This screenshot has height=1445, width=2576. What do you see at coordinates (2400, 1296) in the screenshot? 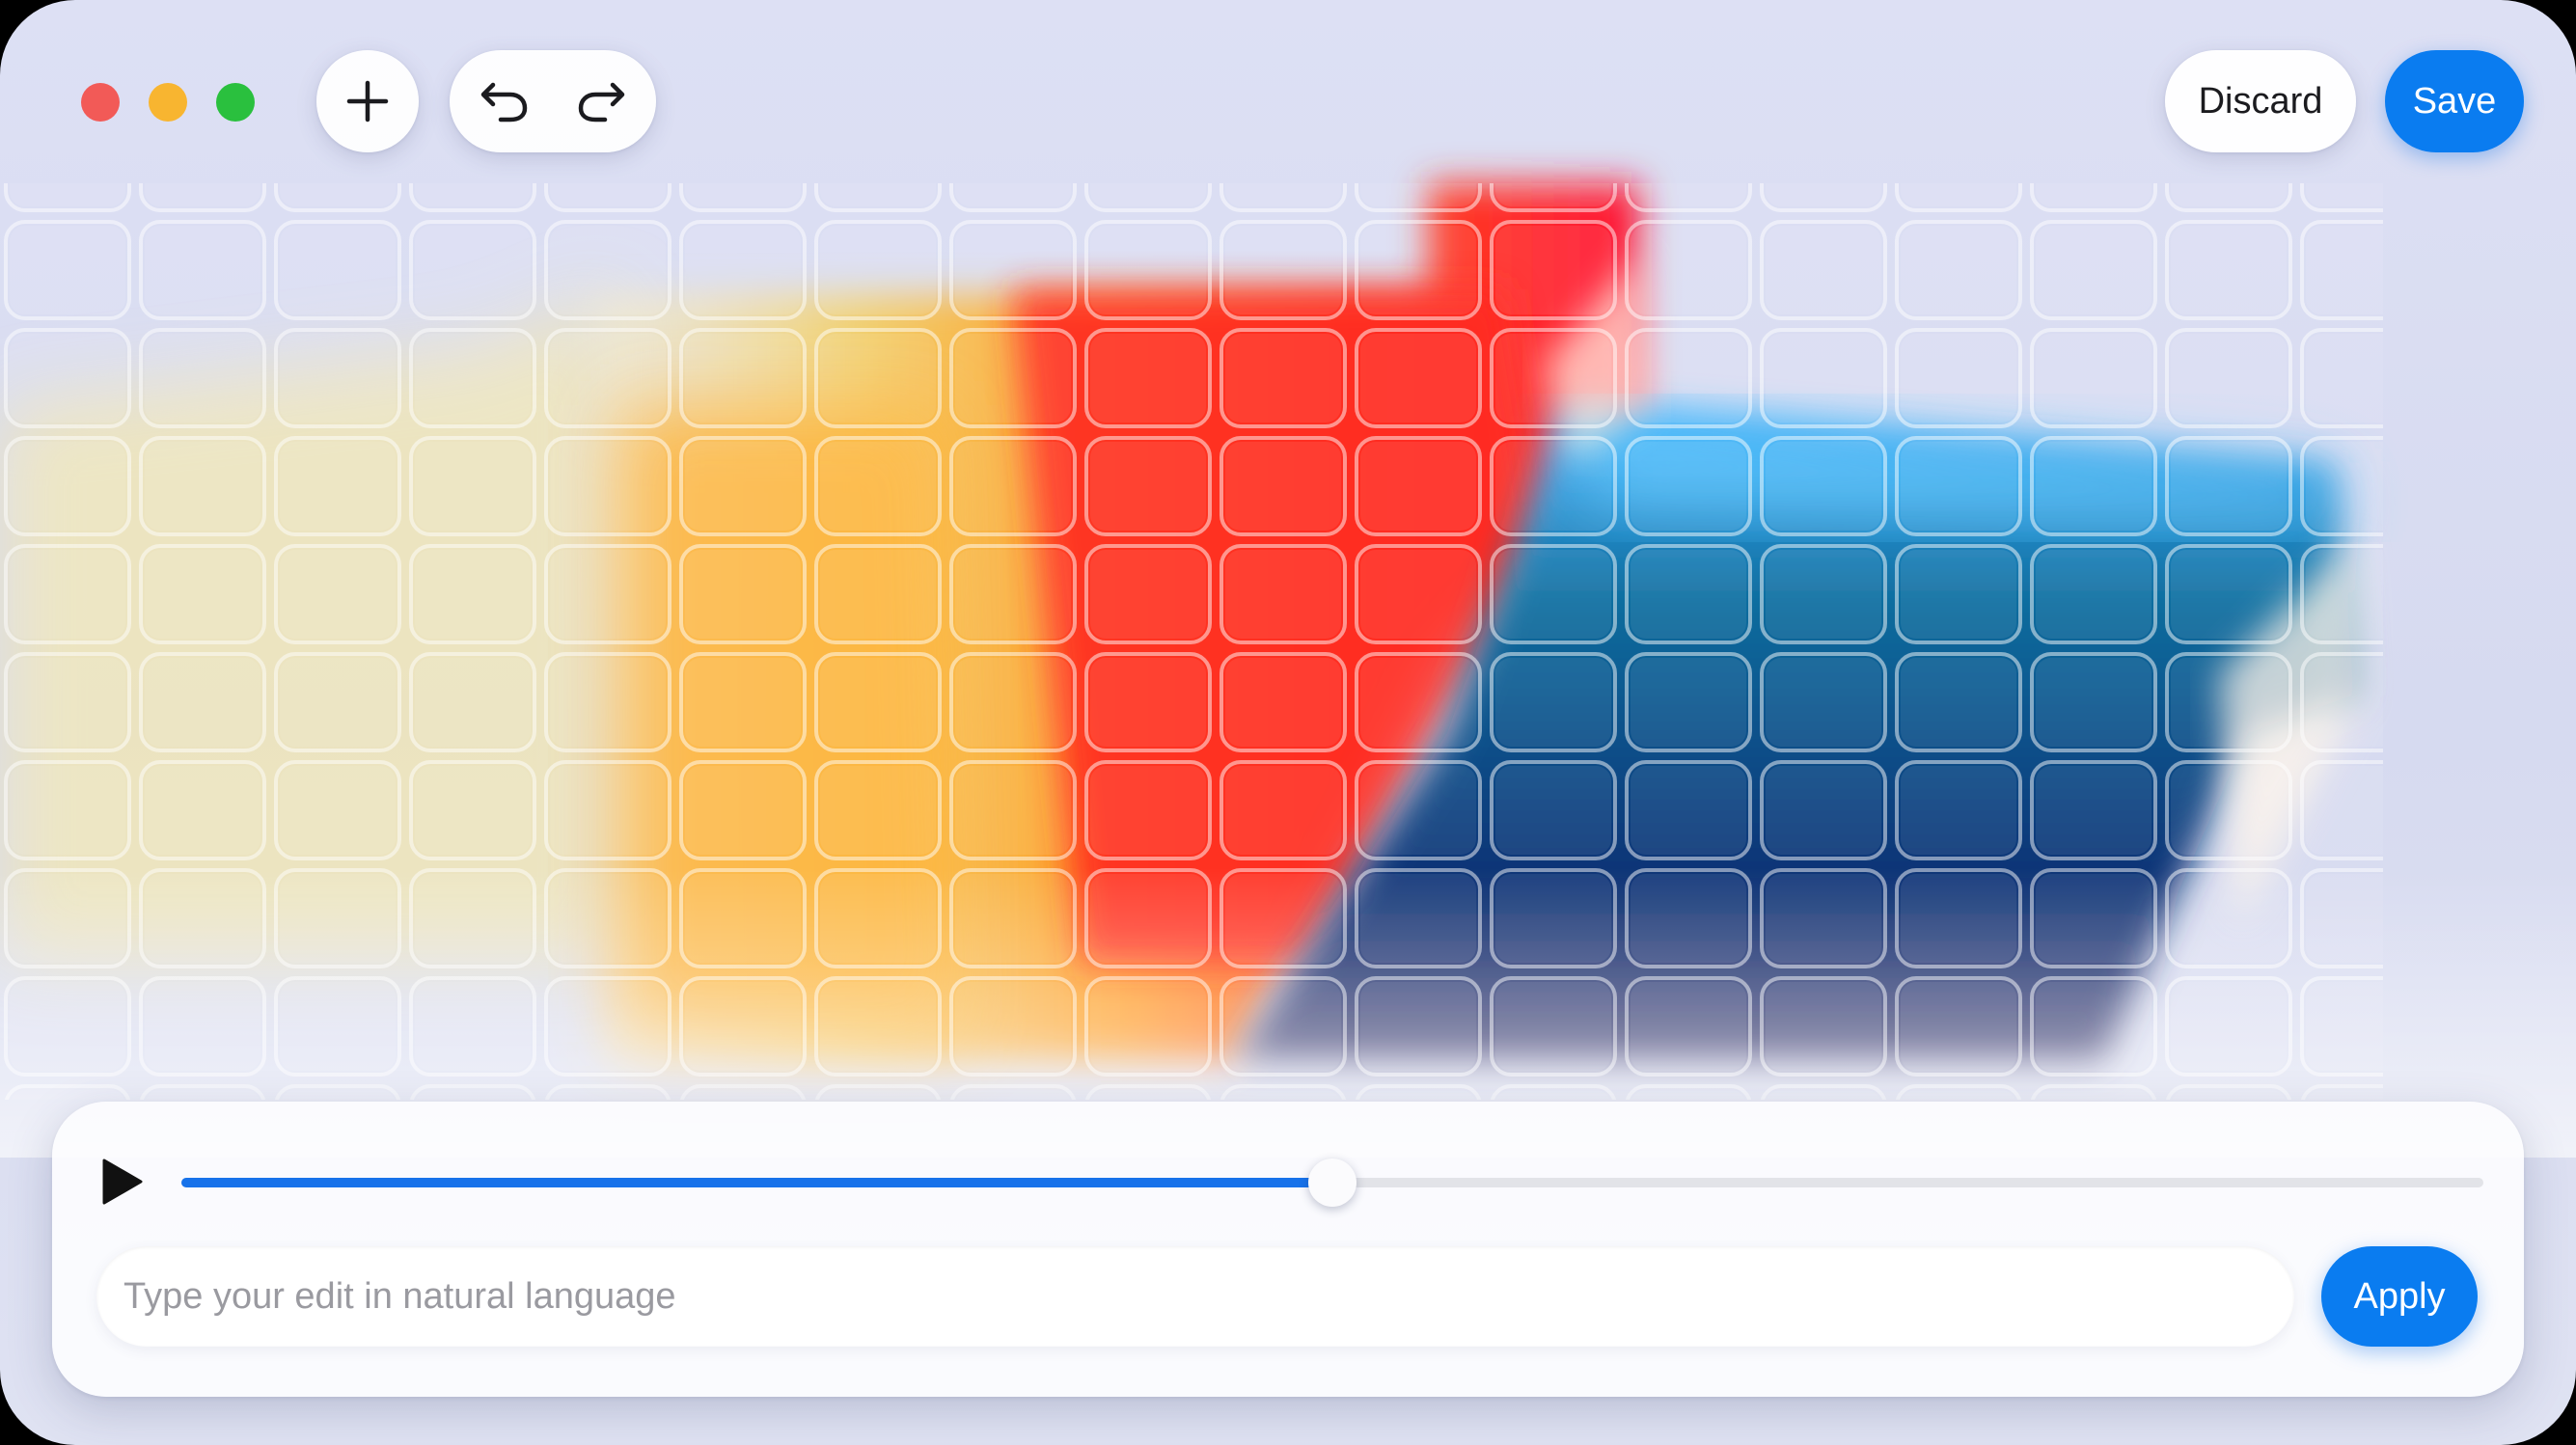
I see `apply-button: Apply` at bounding box center [2400, 1296].